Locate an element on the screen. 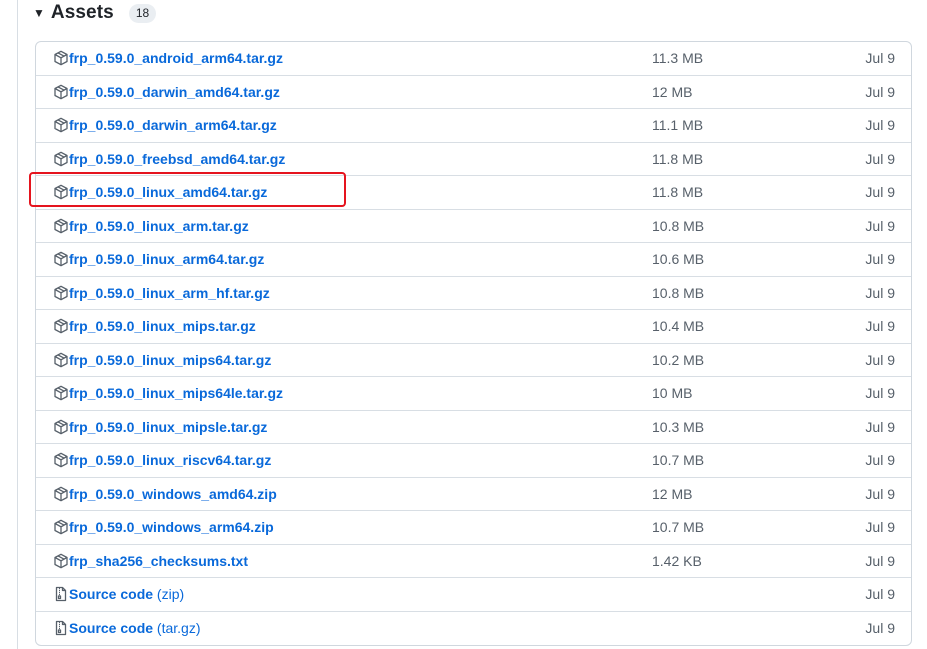 The height and width of the screenshot is (649, 927). asset-link: frp_0.59.0_linux_mips64le.tar.gz is located at coordinates (176, 393).